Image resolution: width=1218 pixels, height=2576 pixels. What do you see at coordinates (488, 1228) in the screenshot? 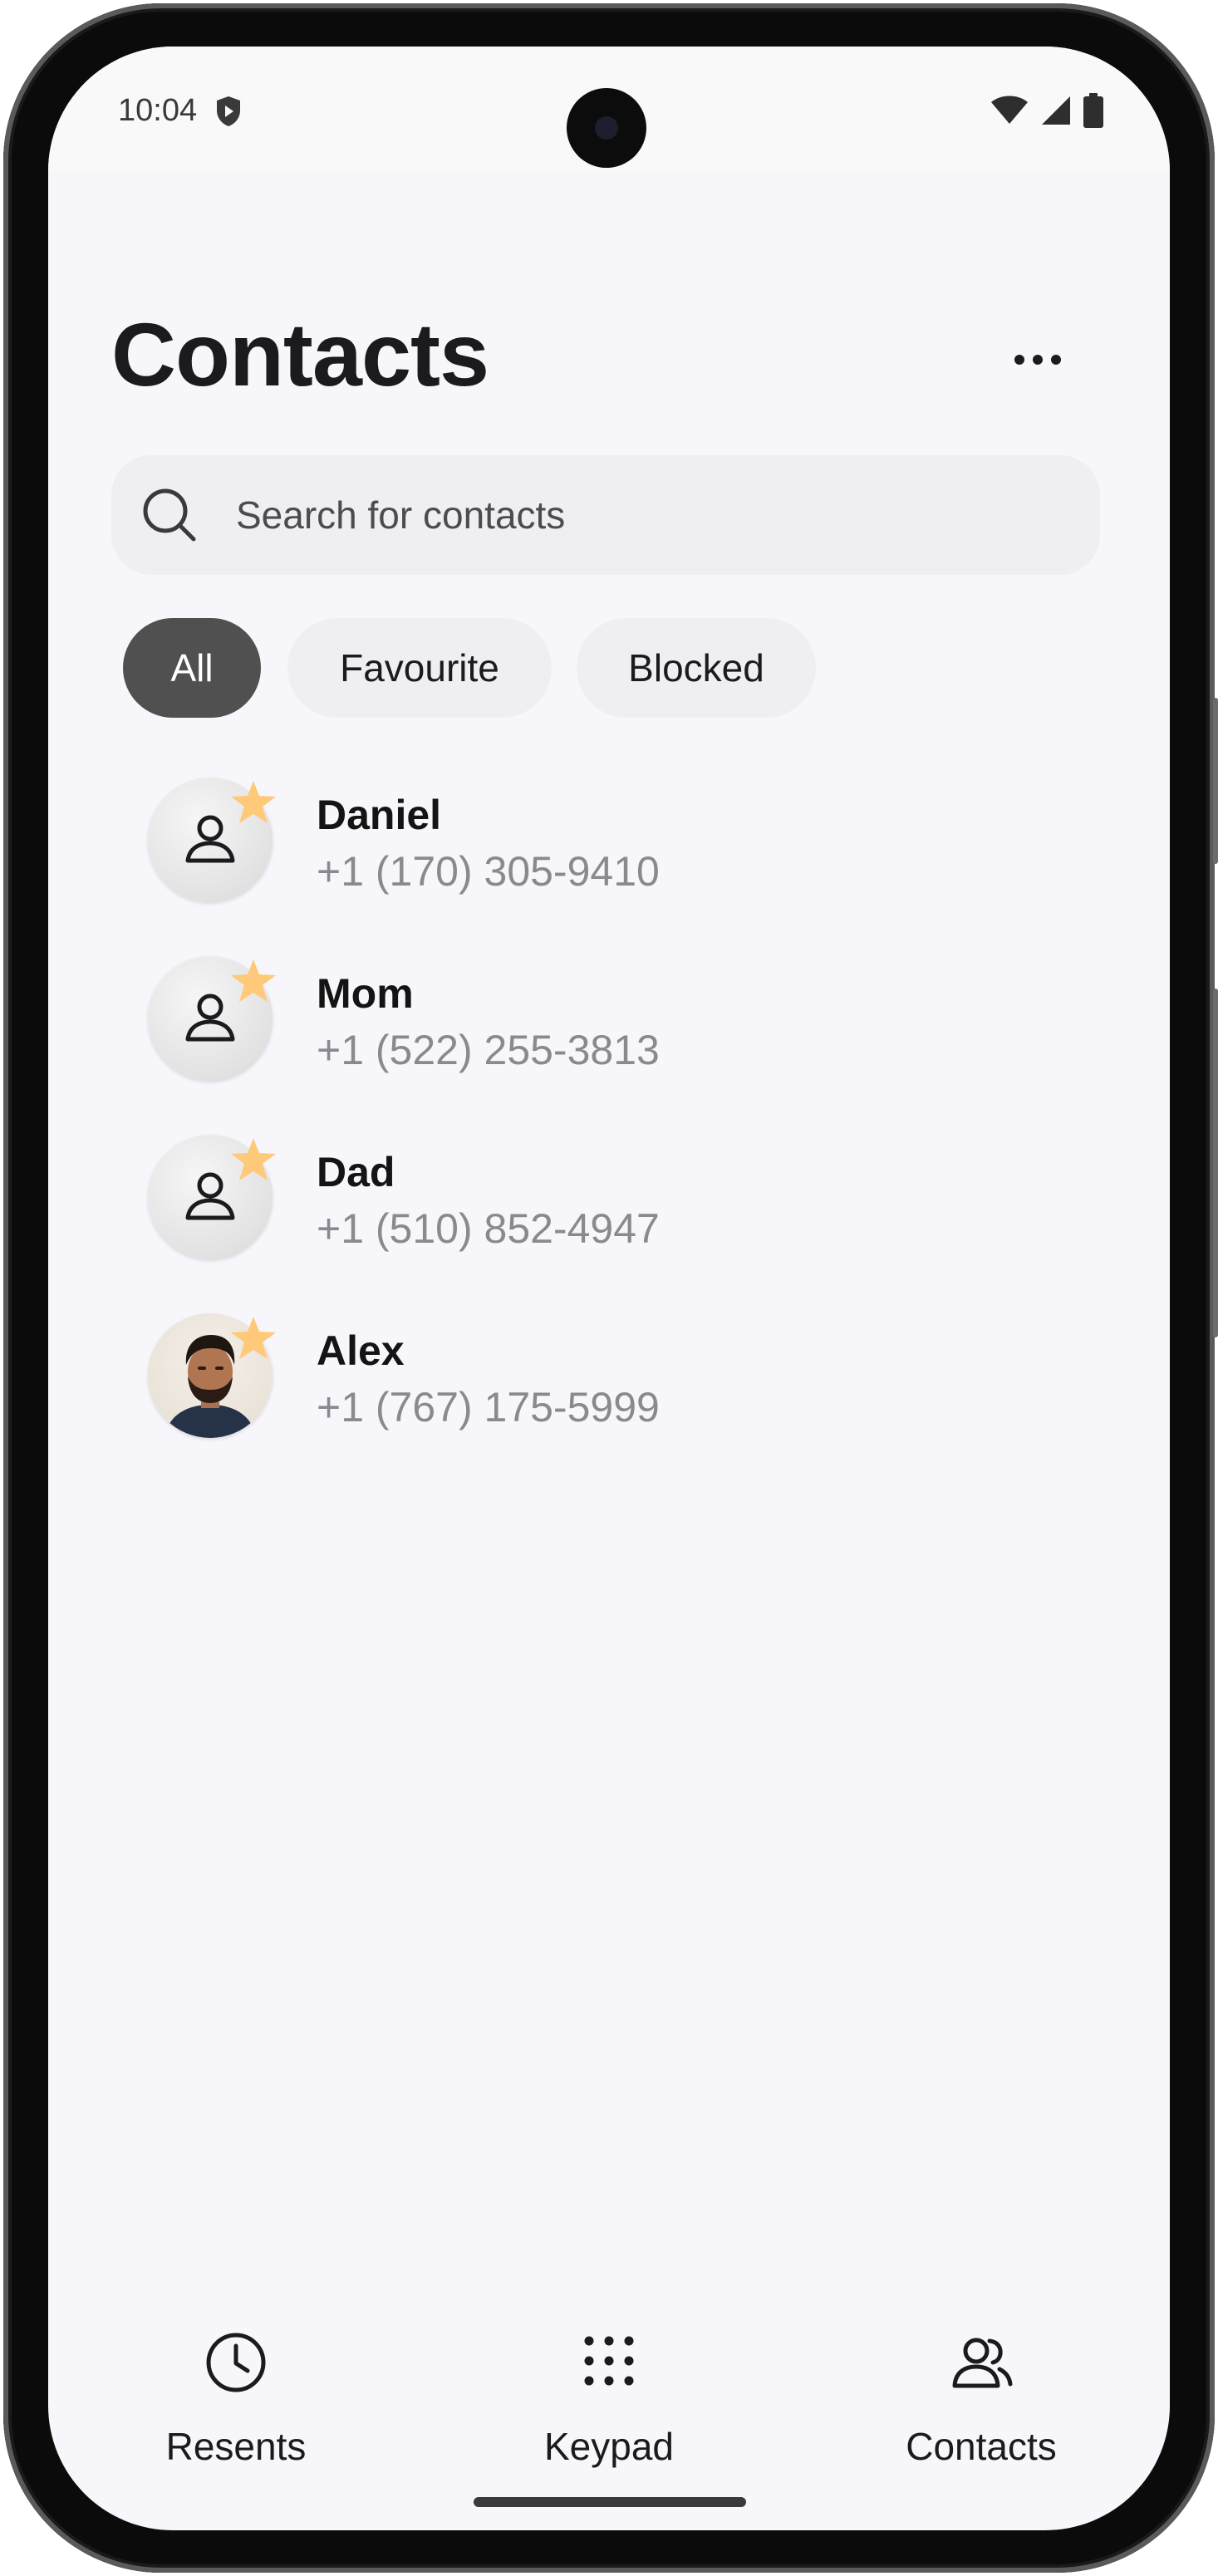
I see `contact-phone: +1 (510) 852-4947` at bounding box center [488, 1228].